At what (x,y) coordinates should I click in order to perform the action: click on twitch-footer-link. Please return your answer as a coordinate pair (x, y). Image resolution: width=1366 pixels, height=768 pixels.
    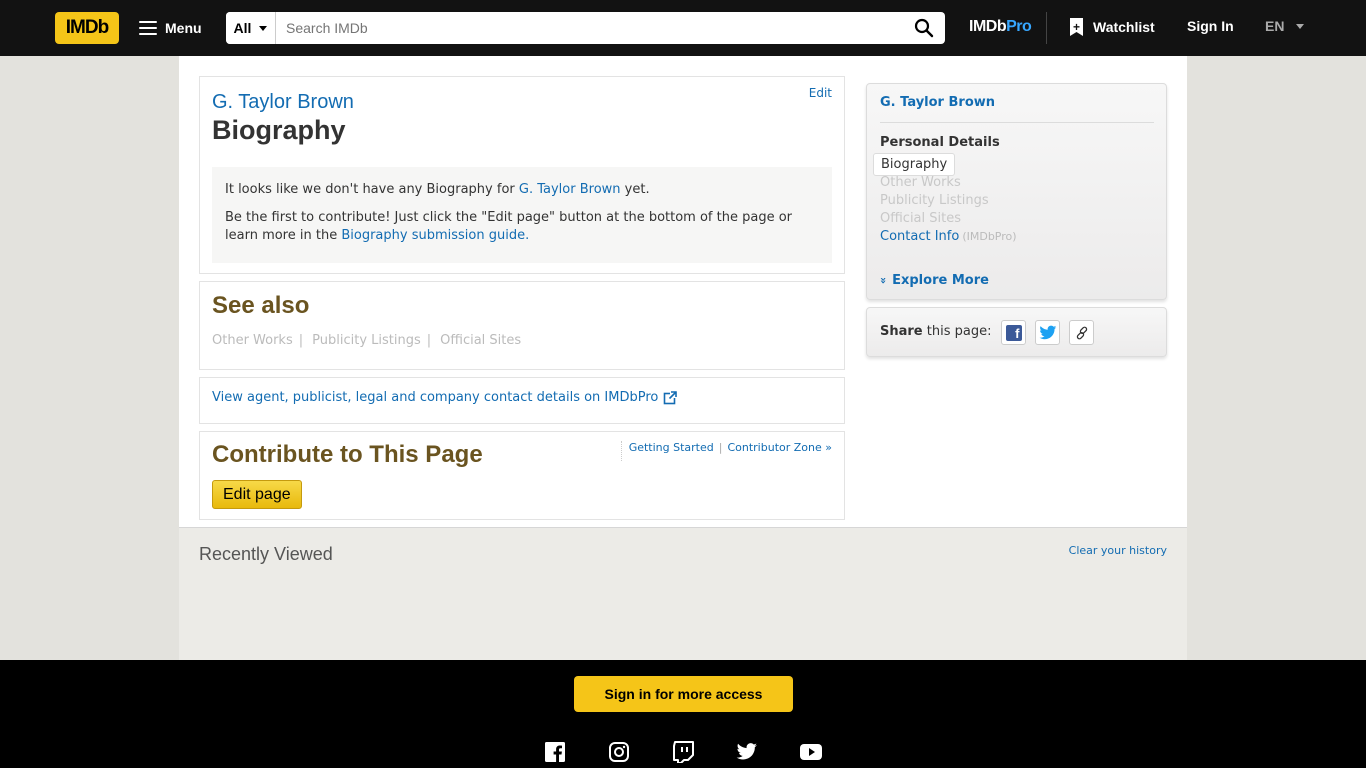
    Looking at the image, I should click on (683, 752).